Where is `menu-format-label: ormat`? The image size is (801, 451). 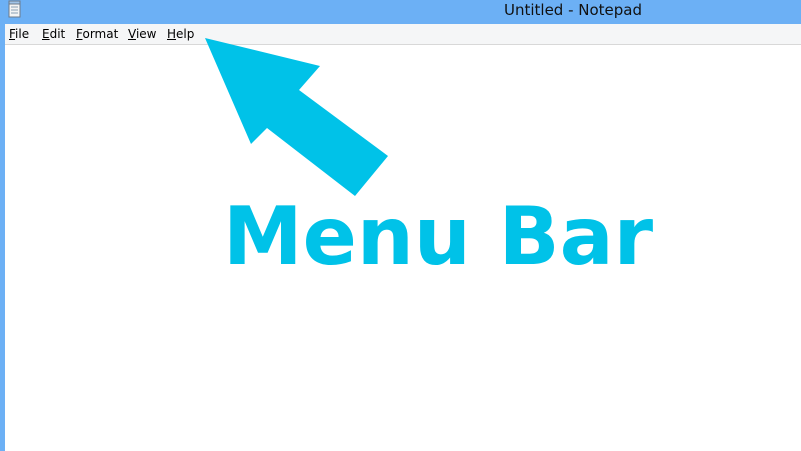
menu-format-label: ormat is located at coordinates (100, 34).